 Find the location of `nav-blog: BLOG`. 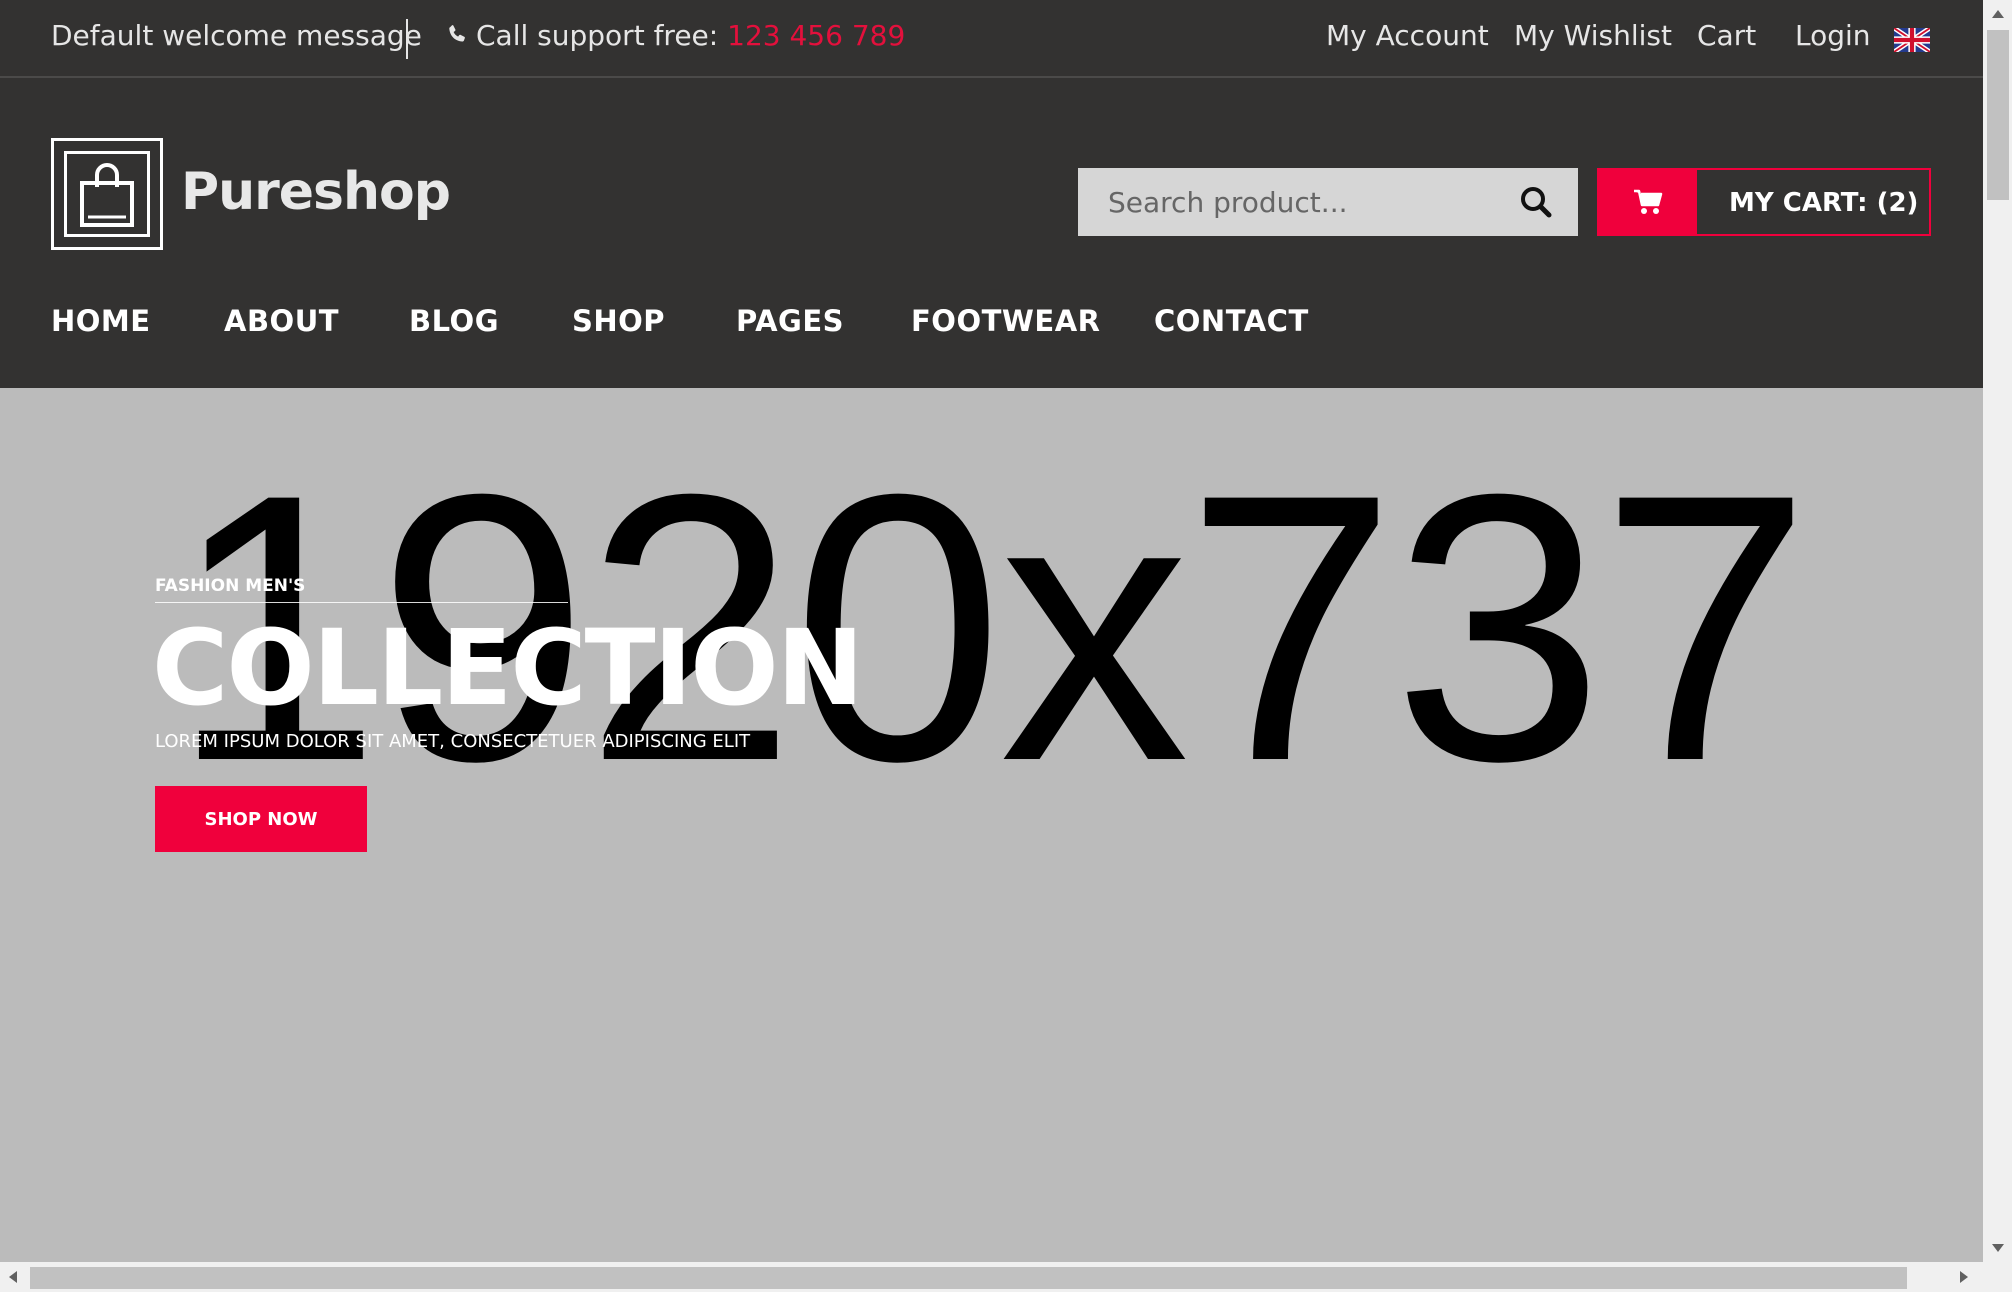

nav-blog: BLOG is located at coordinates (454, 321).